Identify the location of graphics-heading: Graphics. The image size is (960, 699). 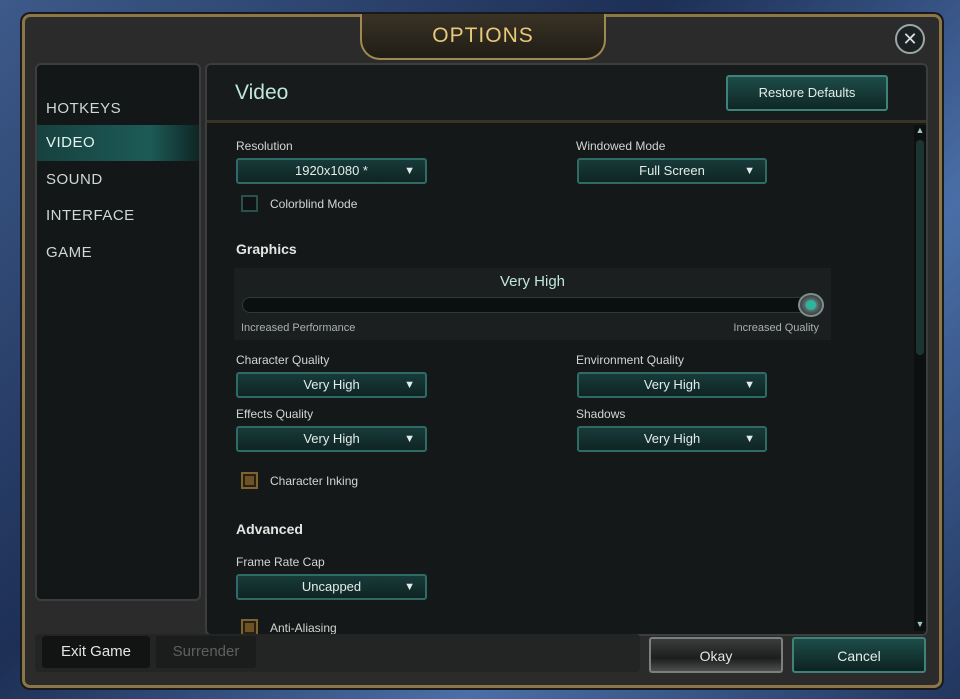
(266, 249).